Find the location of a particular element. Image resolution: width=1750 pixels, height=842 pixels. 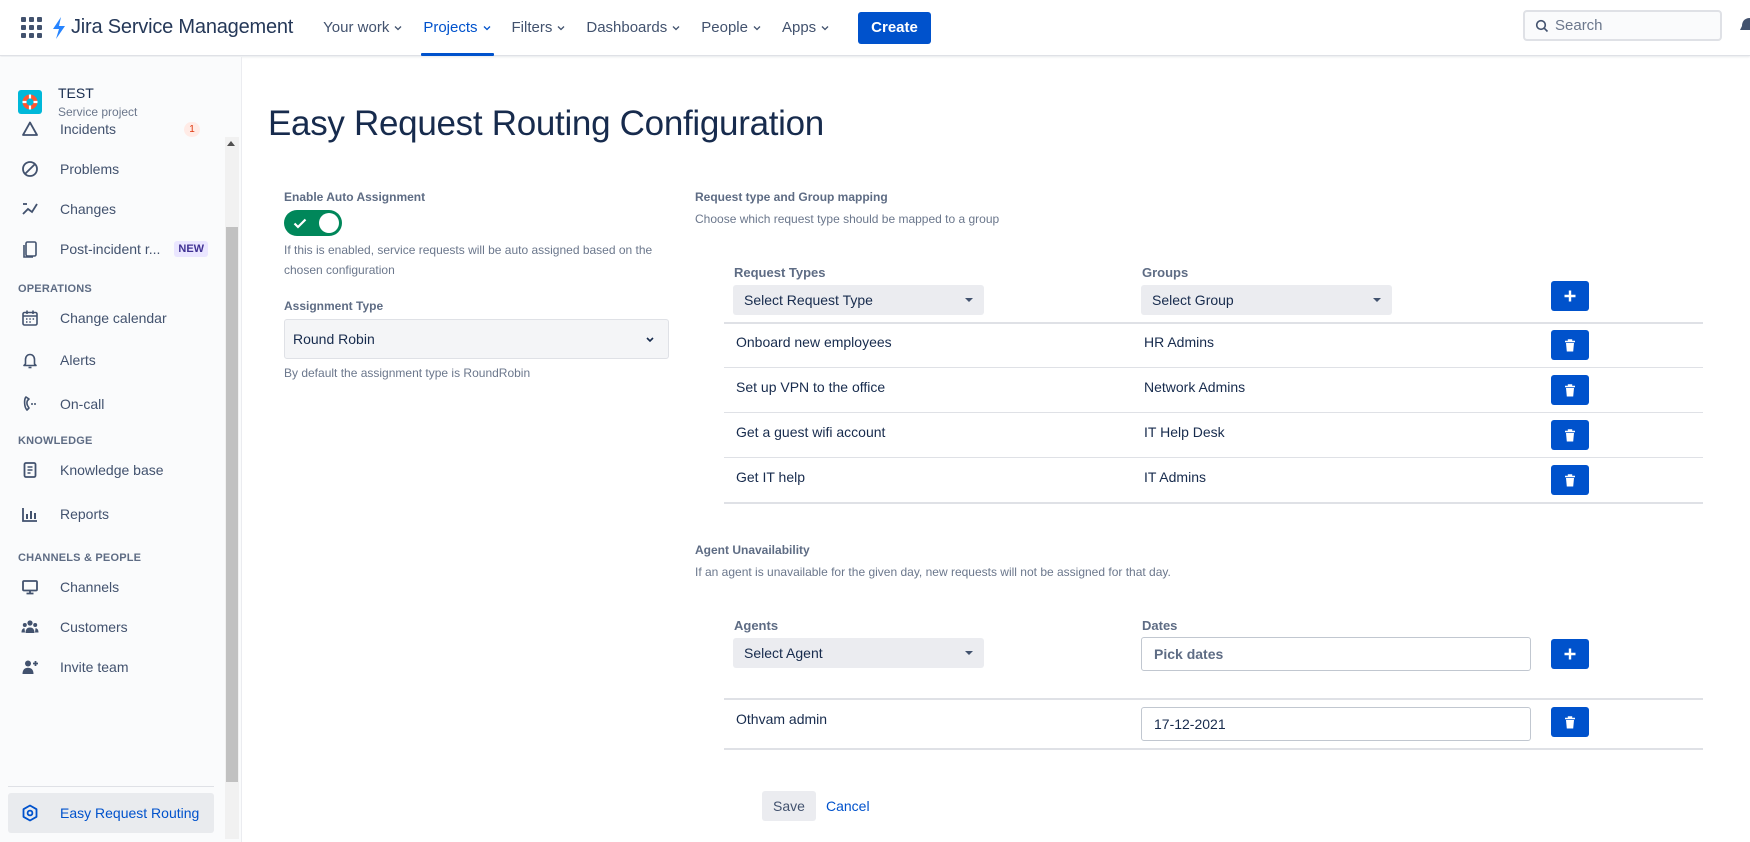

group-select: Select Group is located at coordinates (1266, 300).